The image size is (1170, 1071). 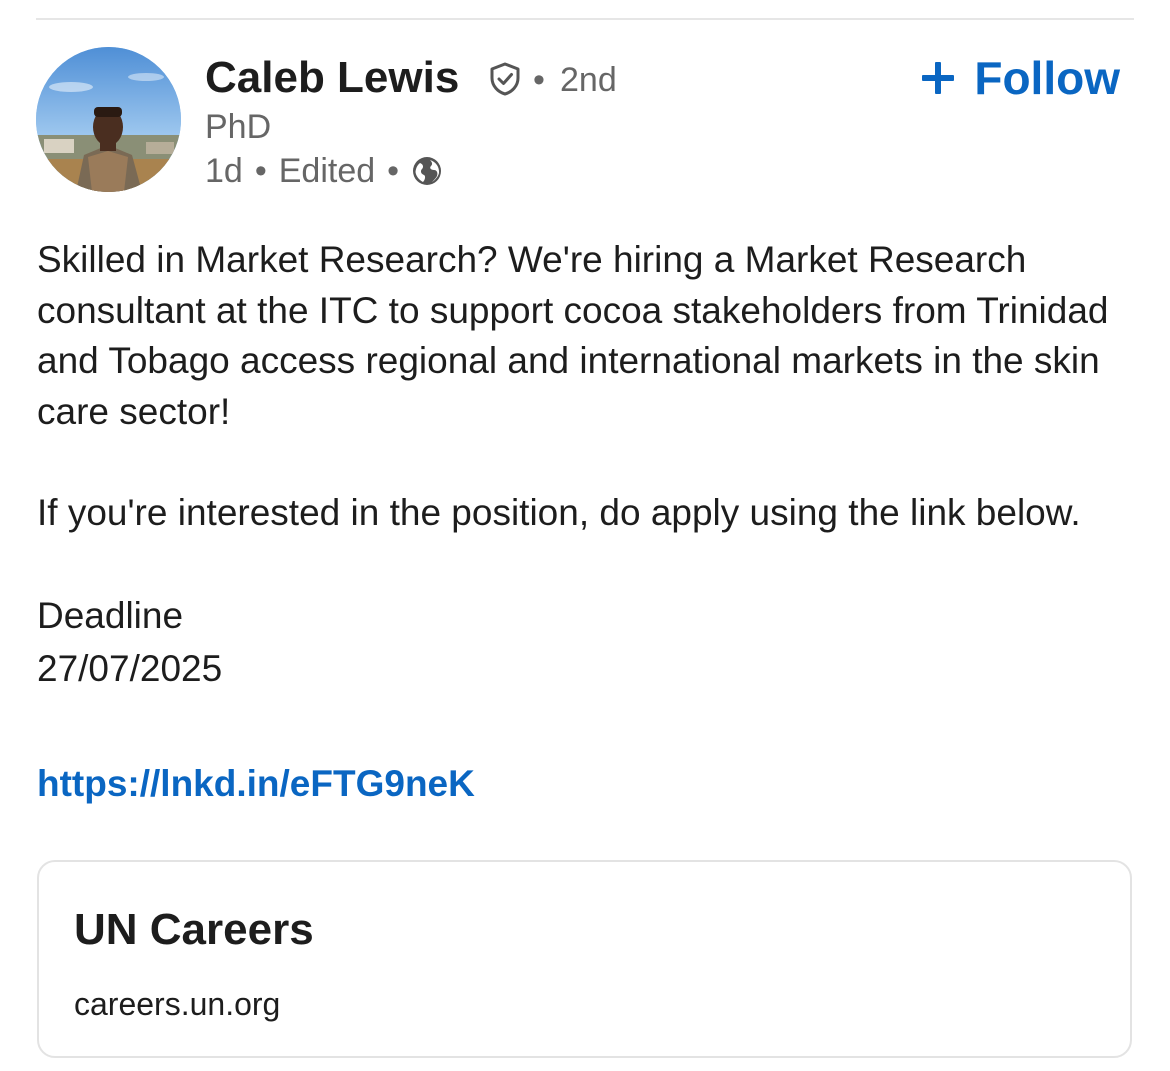 I want to click on post-link: https://lnkd.in/eFTG9neK, so click(x=256, y=784).